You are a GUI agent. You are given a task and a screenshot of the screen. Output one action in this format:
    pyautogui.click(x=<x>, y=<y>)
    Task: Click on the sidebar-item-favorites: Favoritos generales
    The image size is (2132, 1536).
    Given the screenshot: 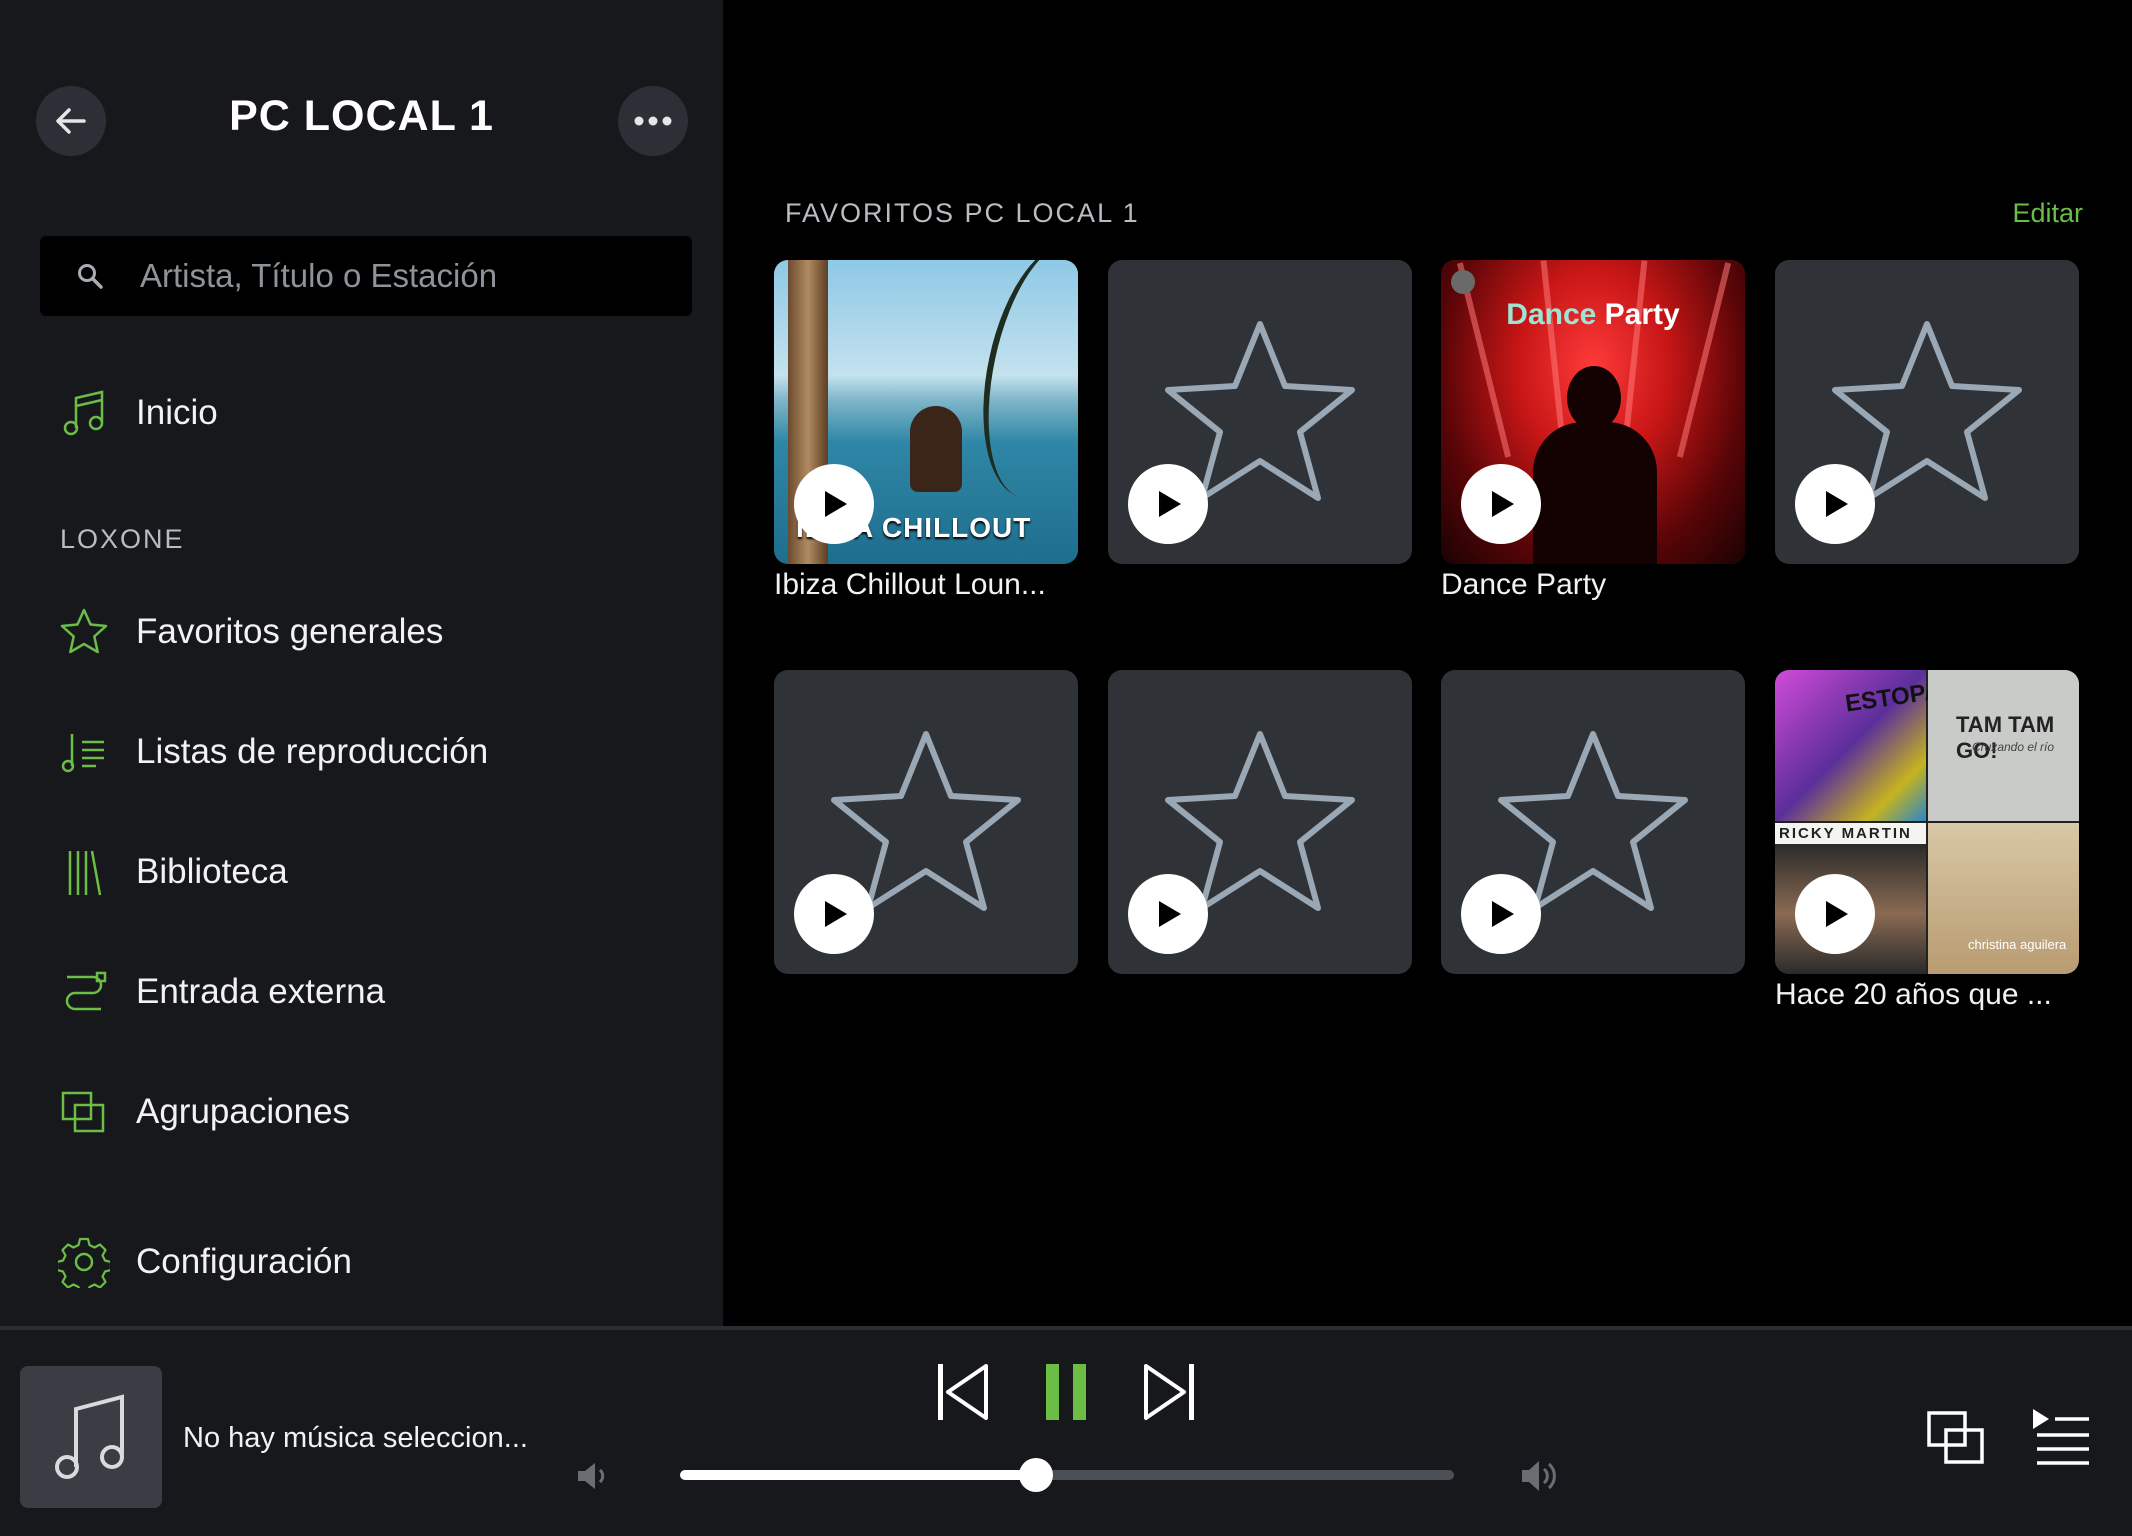 What is the action you would take?
    pyautogui.click(x=250, y=632)
    